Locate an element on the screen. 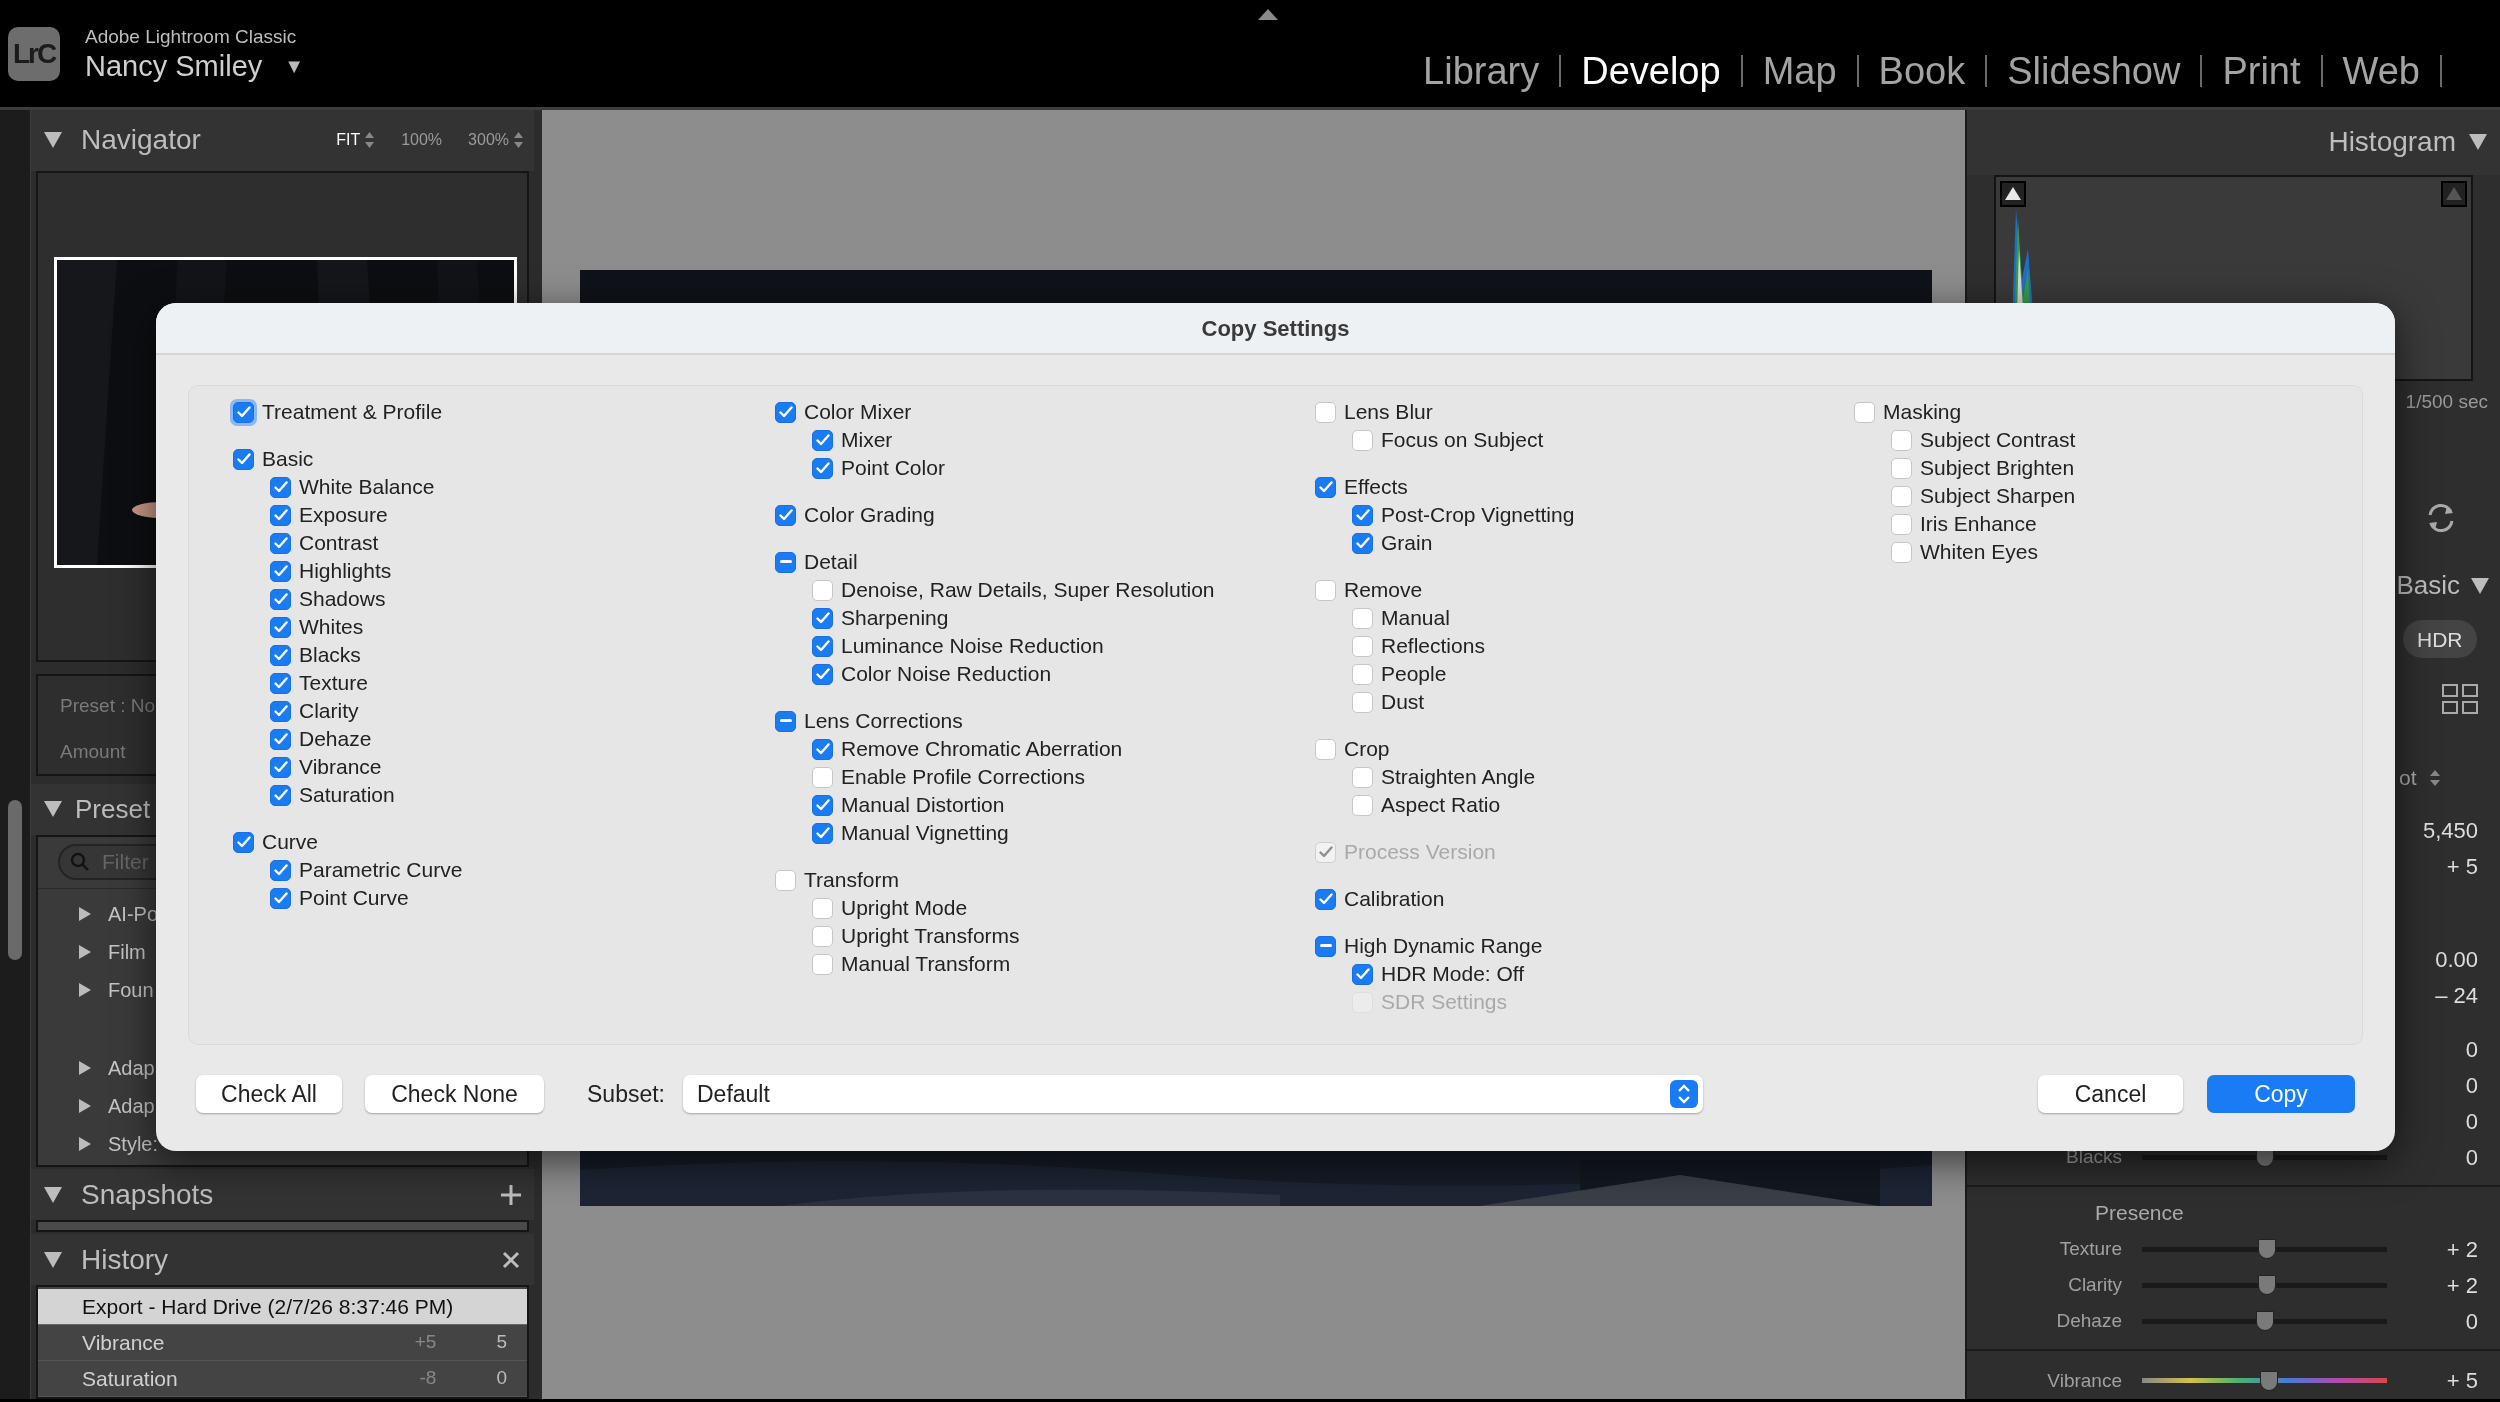 The width and height of the screenshot is (2500, 1402). history-step: Vibrance +5 5 is located at coordinates (282, 1343).